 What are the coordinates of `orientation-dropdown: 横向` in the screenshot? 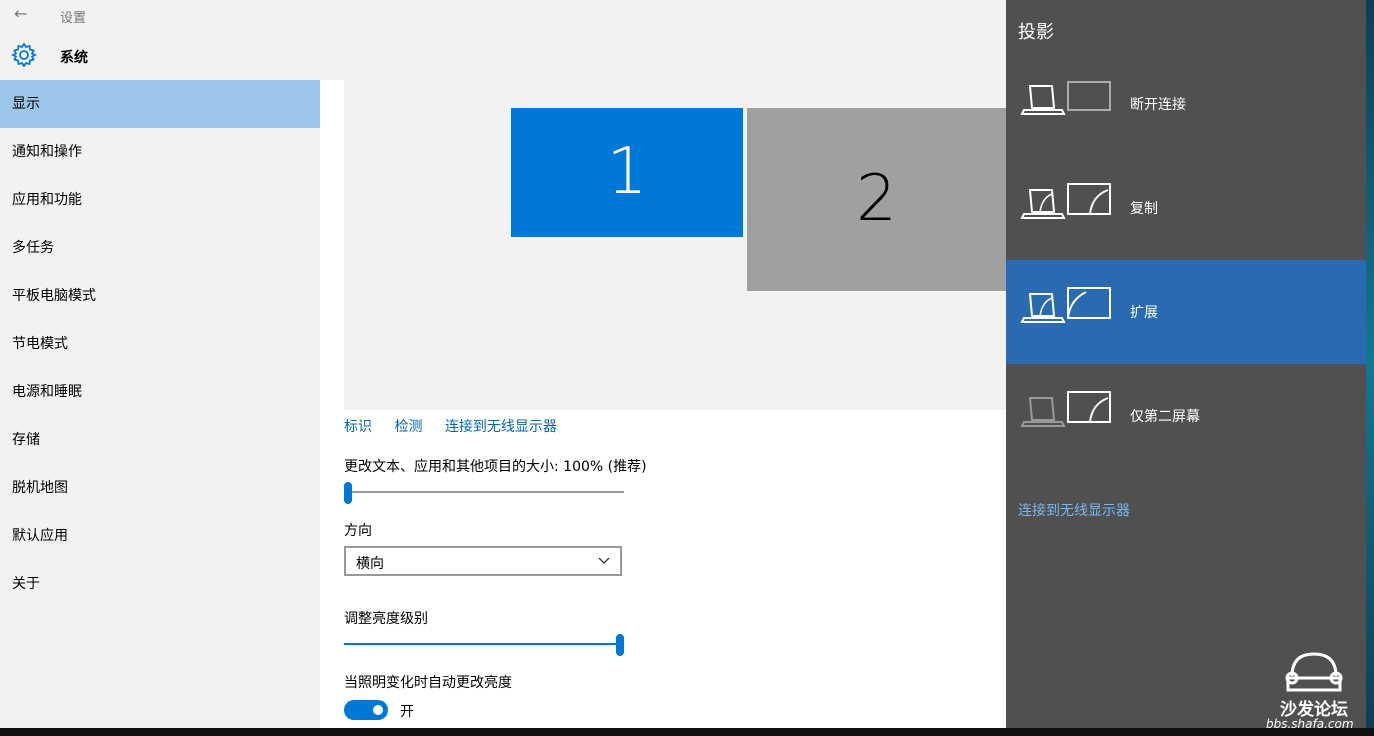 It's located at (483, 561).